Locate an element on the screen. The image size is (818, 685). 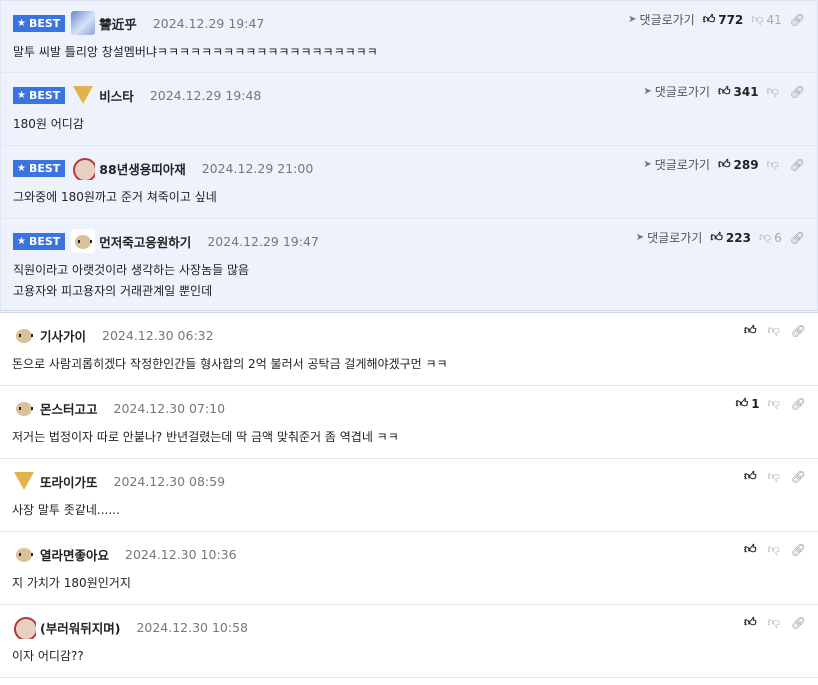
comment-date: 2024.12.30 06:32 is located at coordinates (158, 335).